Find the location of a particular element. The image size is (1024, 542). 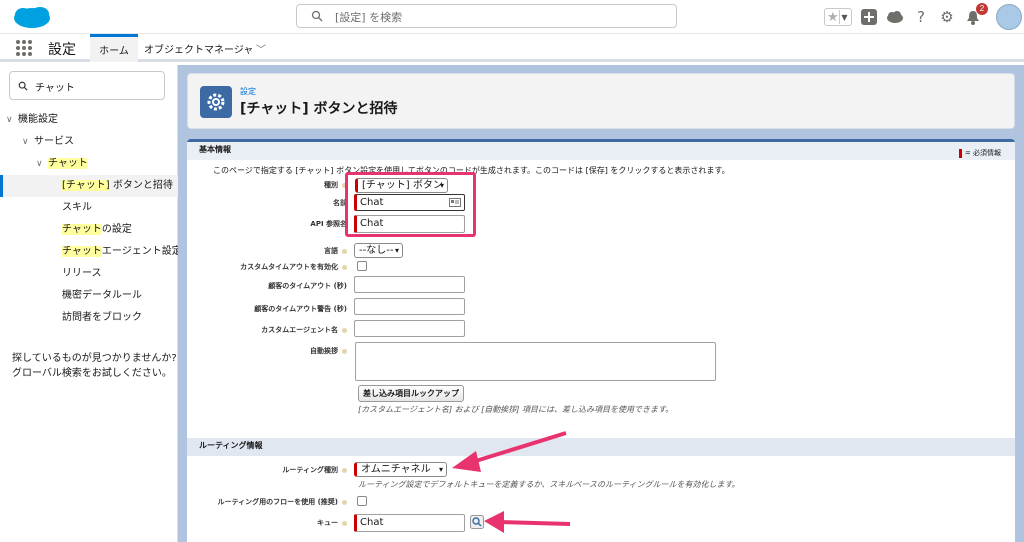

quick-find-value: チャット is located at coordinates (55, 88).